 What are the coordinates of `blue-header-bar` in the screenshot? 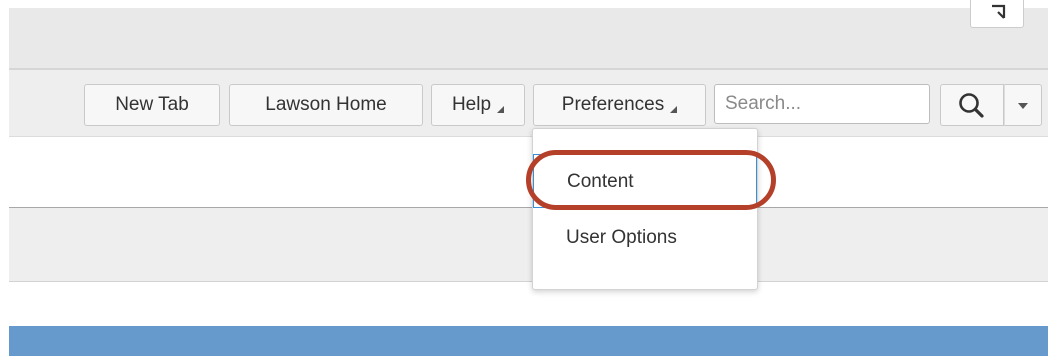 It's located at (528, 341).